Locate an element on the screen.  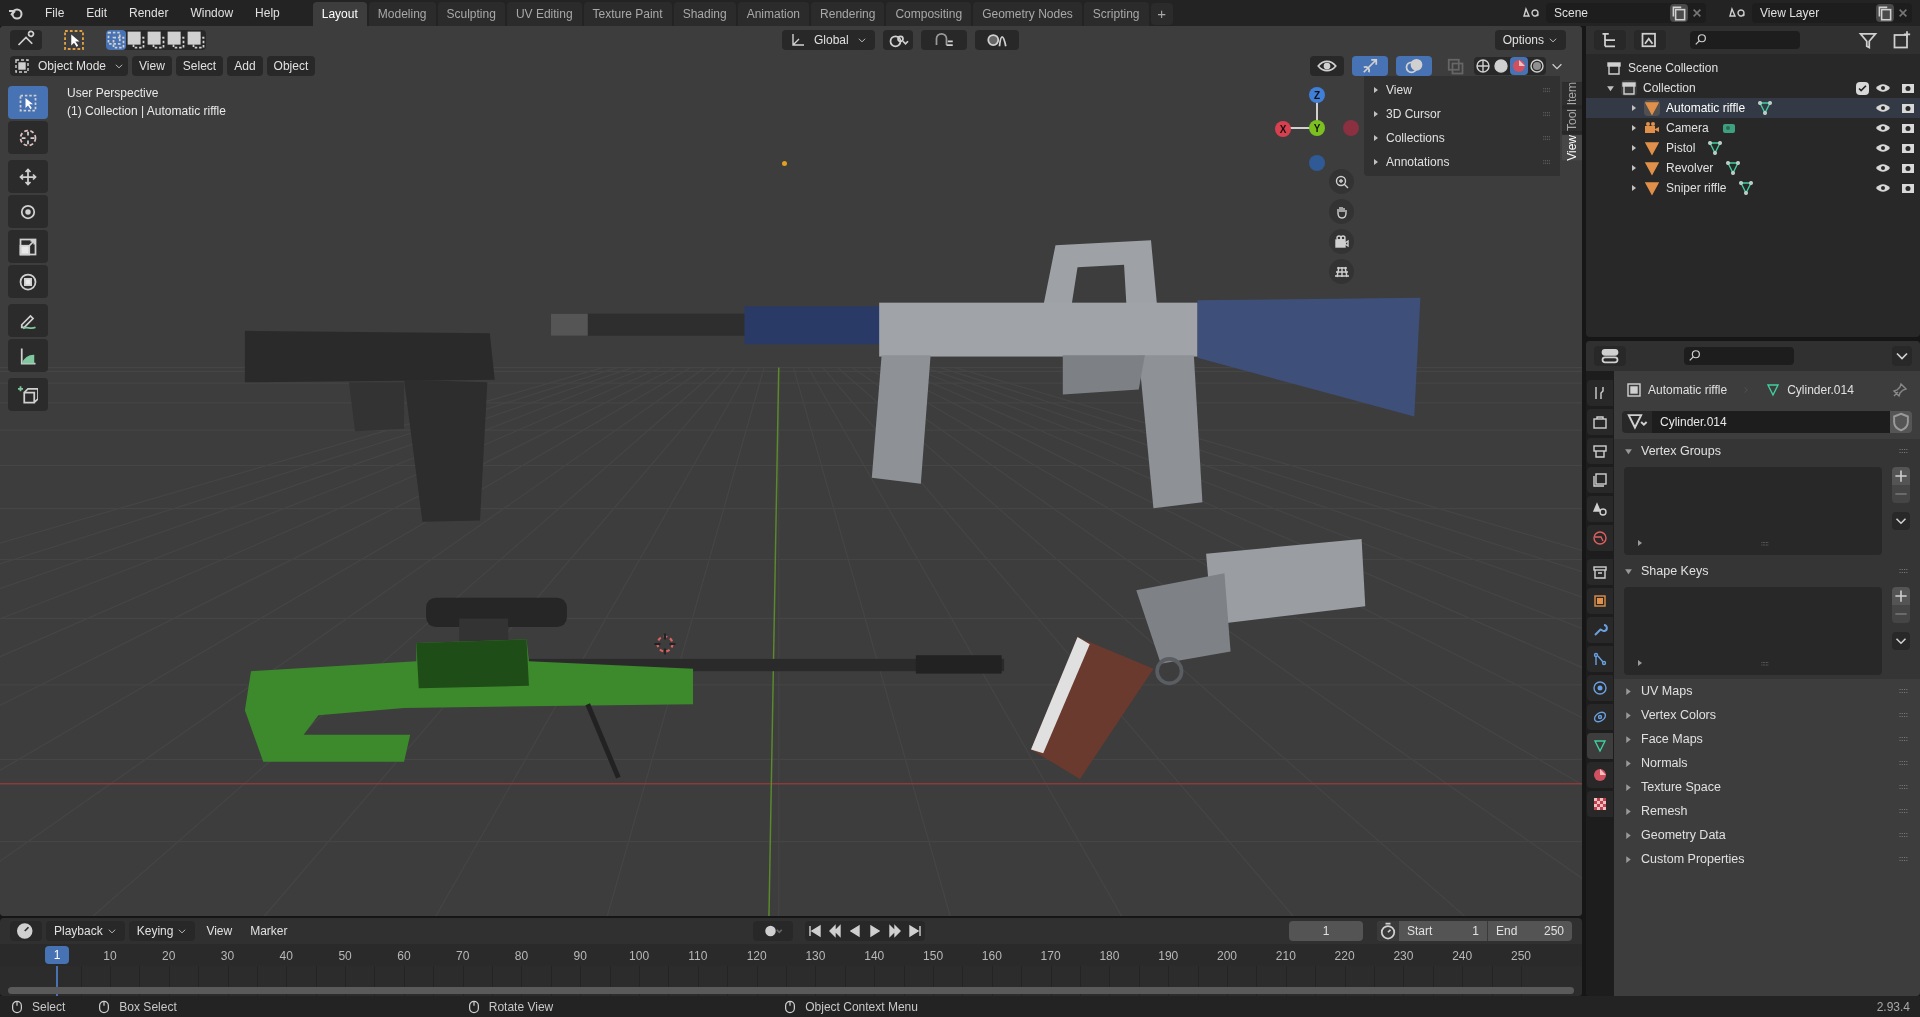
workspace-tab: Animation is located at coordinates (773, 14).